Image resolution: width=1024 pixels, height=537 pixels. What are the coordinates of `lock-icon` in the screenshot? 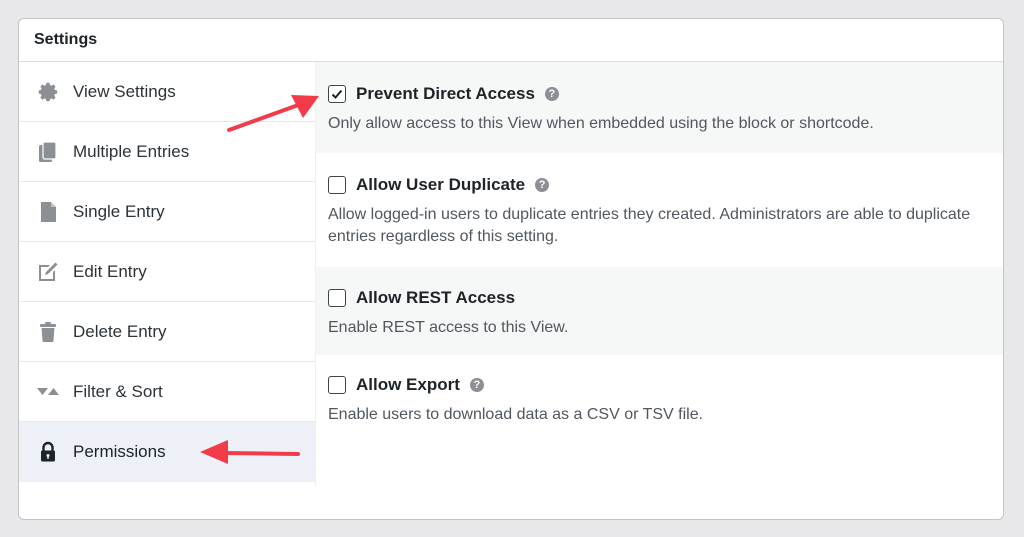 It's located at (48, 452).